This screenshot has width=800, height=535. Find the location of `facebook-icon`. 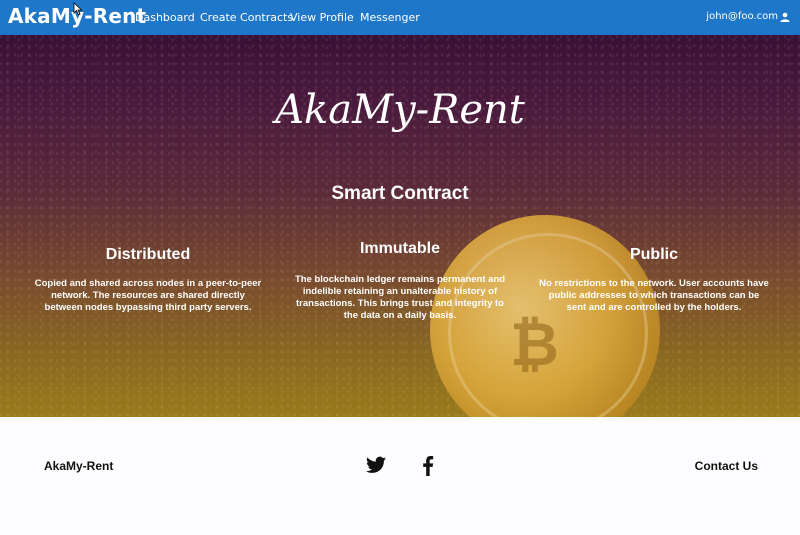

facebook-icon is located at coordinates (428, 466).